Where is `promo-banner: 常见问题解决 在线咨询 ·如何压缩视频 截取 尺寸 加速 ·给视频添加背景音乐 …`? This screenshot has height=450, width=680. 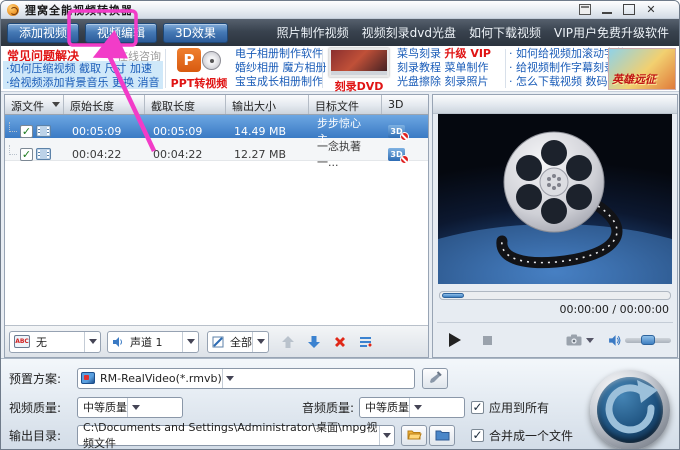
promo-banner: 常见问题解决 在线咨询 ·如何压缩视频 截取 尺寸 加速 ·给视频添加背景音乐 … is located at coordinates (340, 70).